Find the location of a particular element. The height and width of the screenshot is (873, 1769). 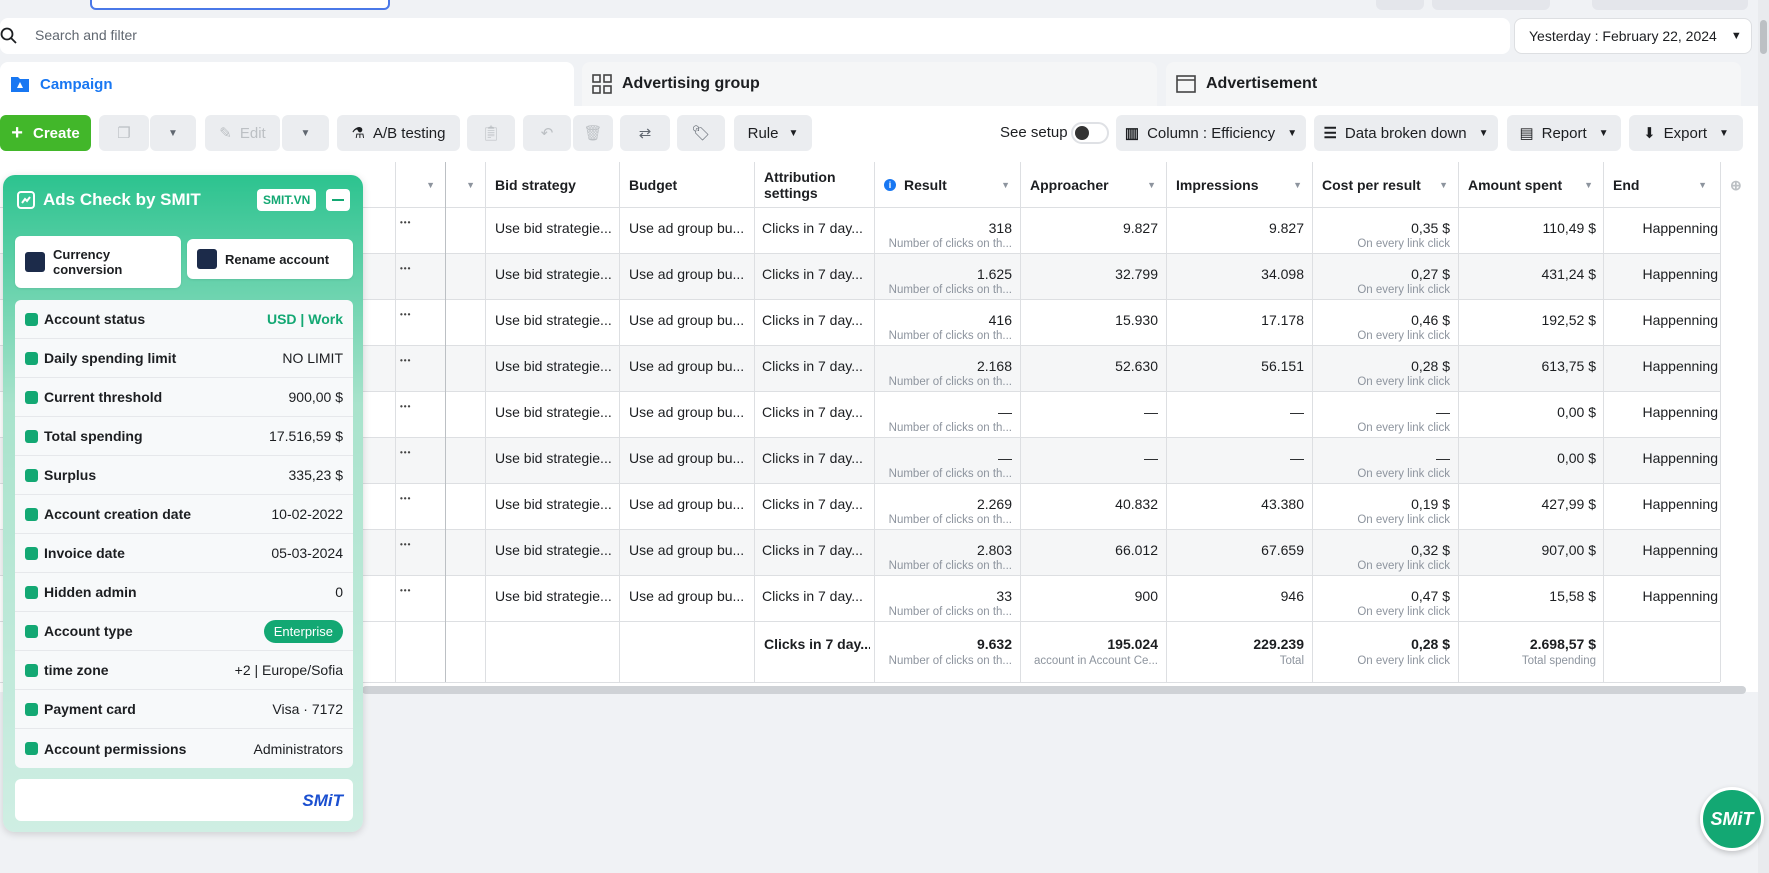

top-name-input is located at coordinates (240, 5).